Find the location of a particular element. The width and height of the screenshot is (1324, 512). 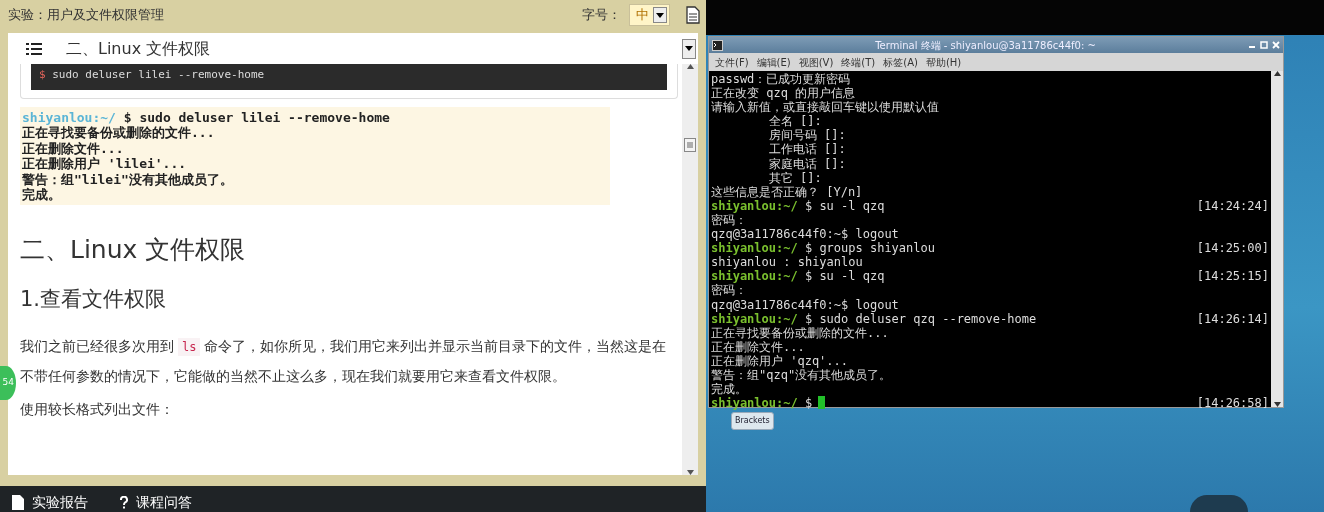

maximize-icon is located at coordinates (1264, 45).